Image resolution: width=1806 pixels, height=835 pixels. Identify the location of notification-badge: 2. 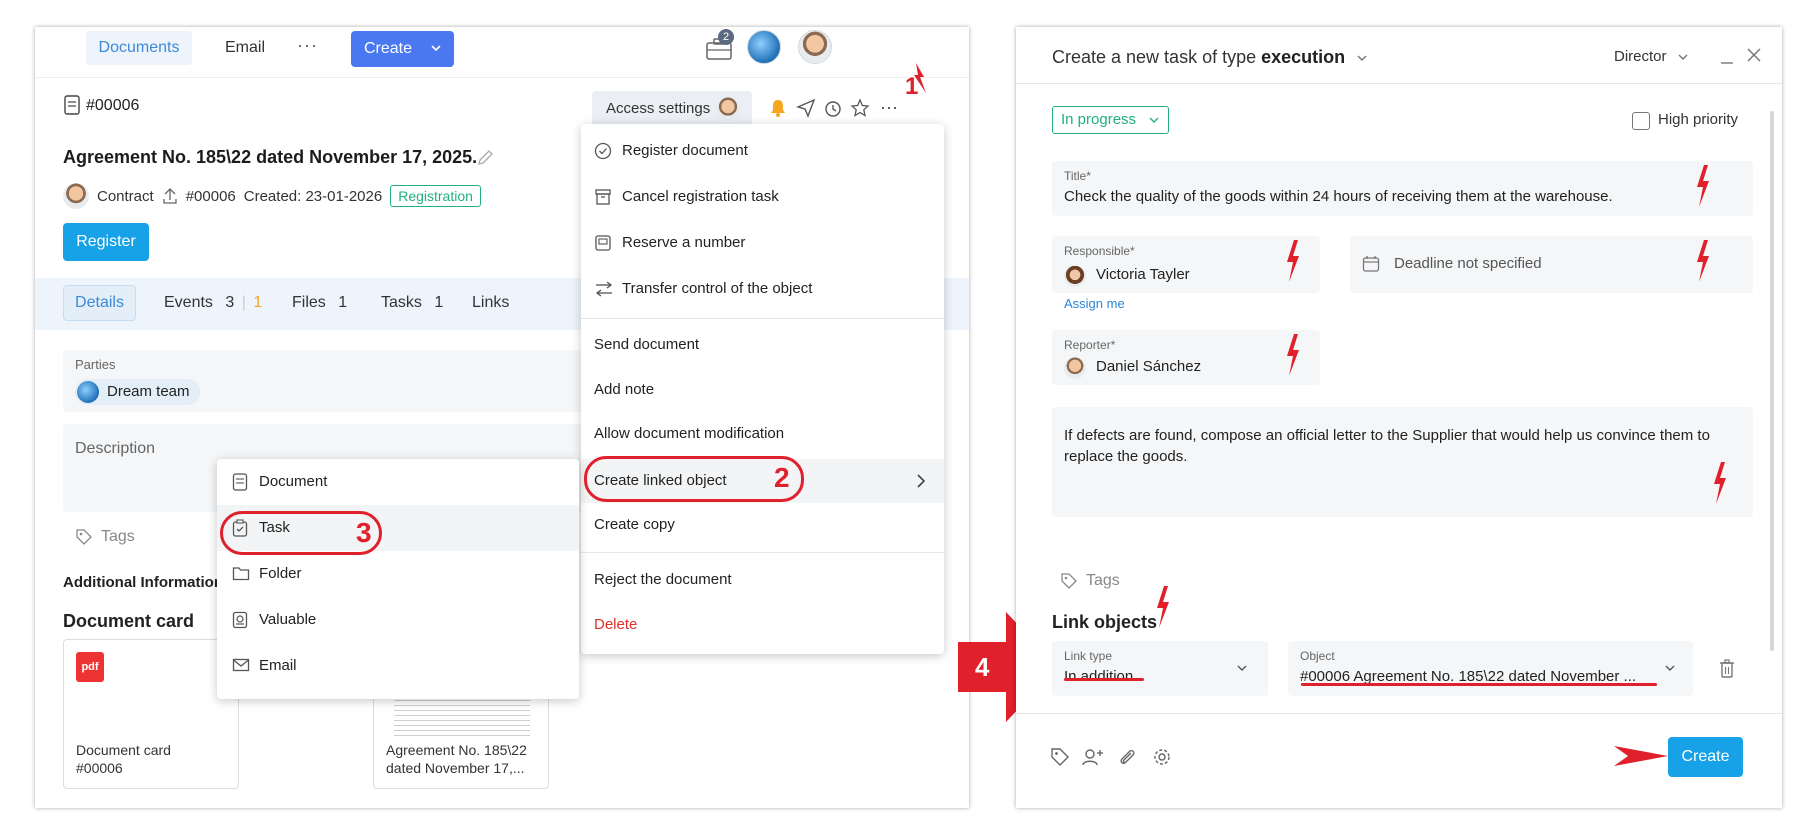
(726, 37).